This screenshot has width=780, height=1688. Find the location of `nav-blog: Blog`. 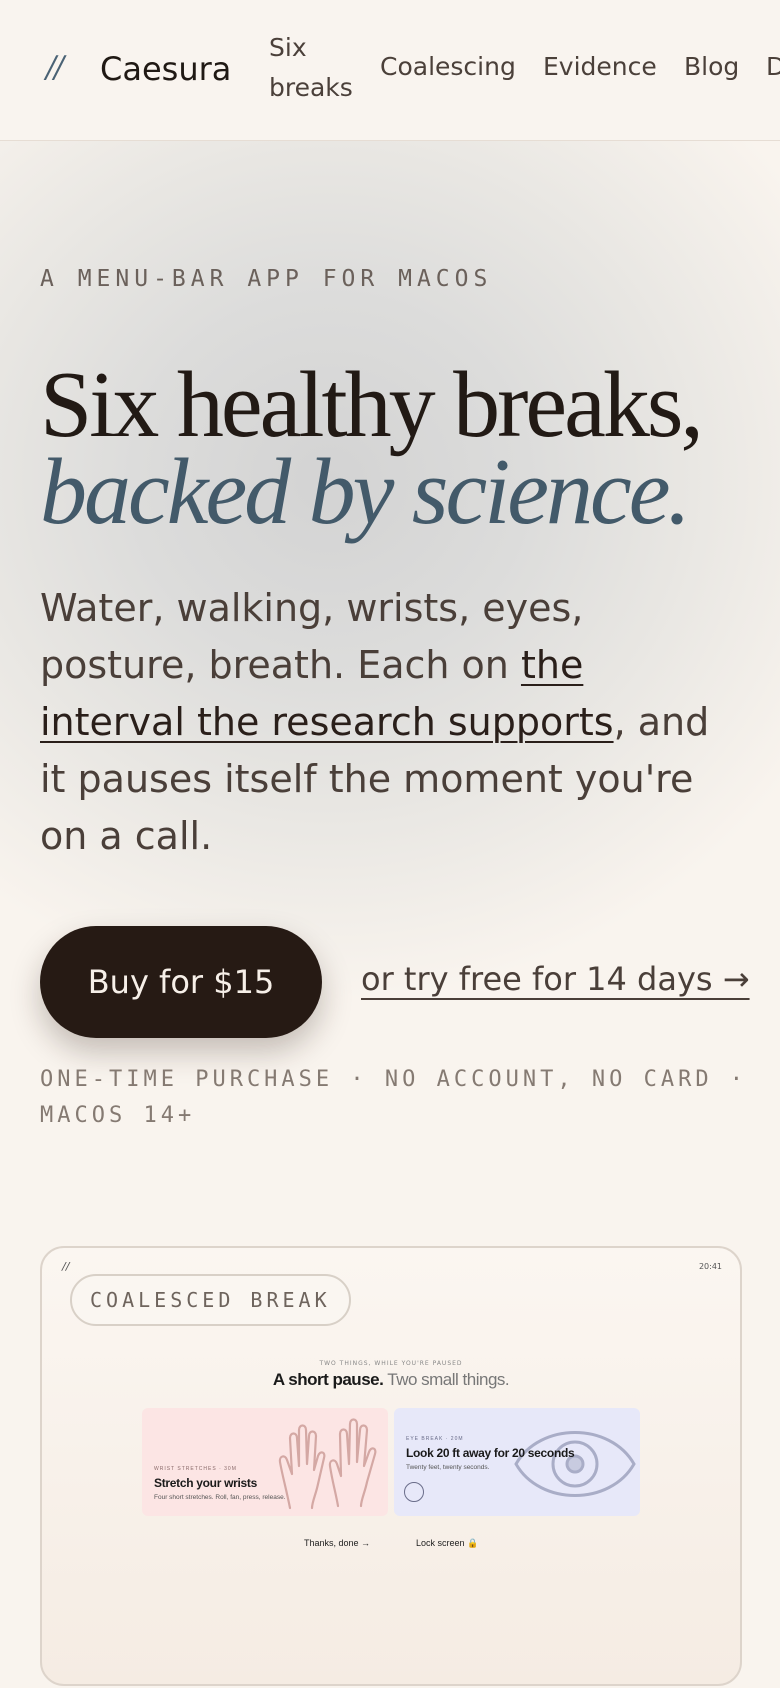

nav-blog: Blog is located at coordinates (711, 67).